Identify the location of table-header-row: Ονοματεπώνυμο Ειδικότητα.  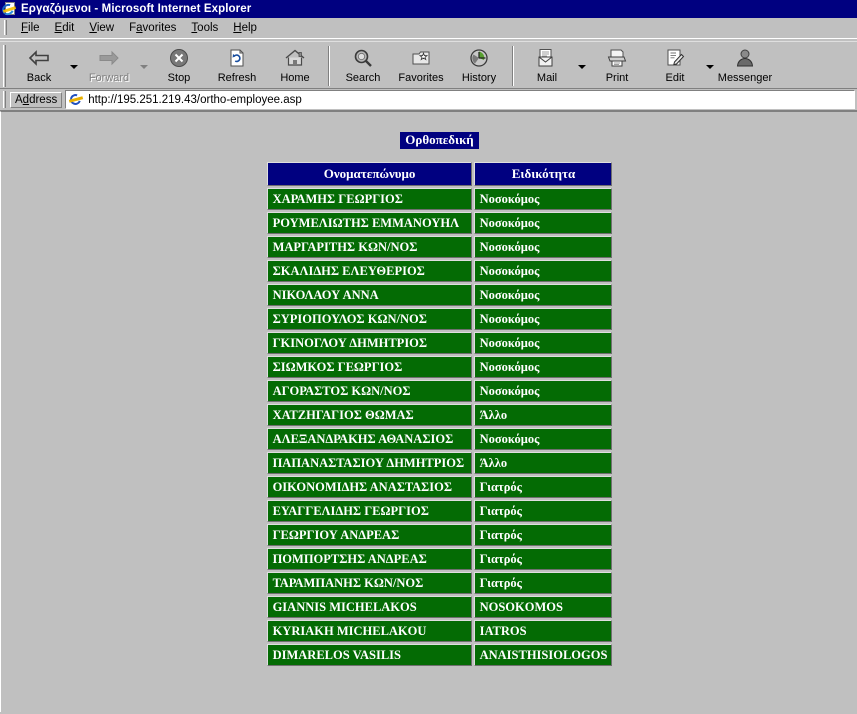
(439, 174).